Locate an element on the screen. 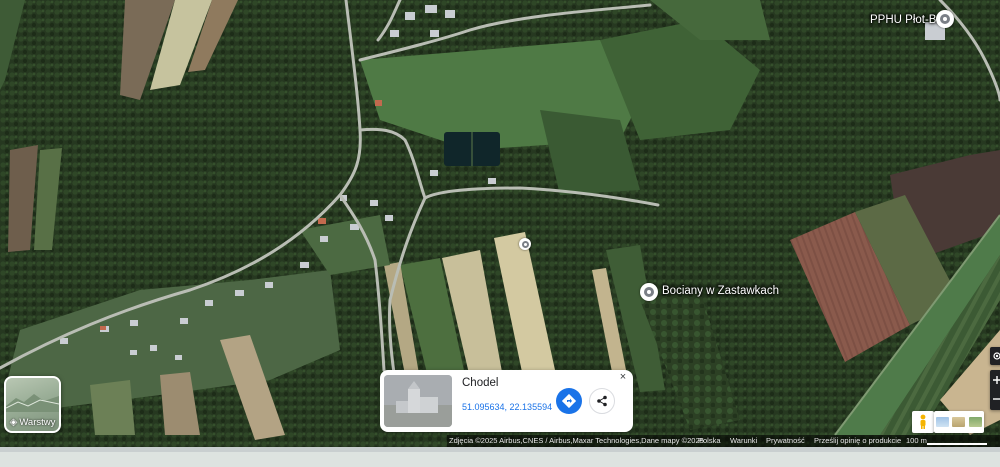  imagery-thumbnails is located at coordinates (959, 422).